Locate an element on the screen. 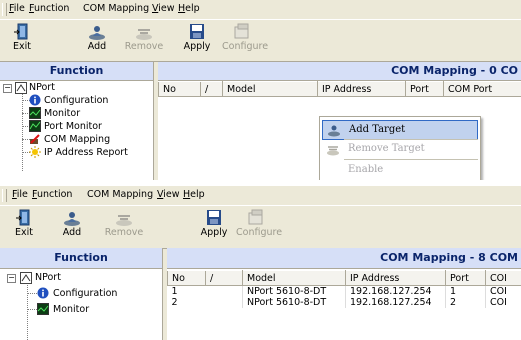 Image resolution: width=521 pixels, height=340 pixels. cell-port: 1 is located at coordinates (465, 291).